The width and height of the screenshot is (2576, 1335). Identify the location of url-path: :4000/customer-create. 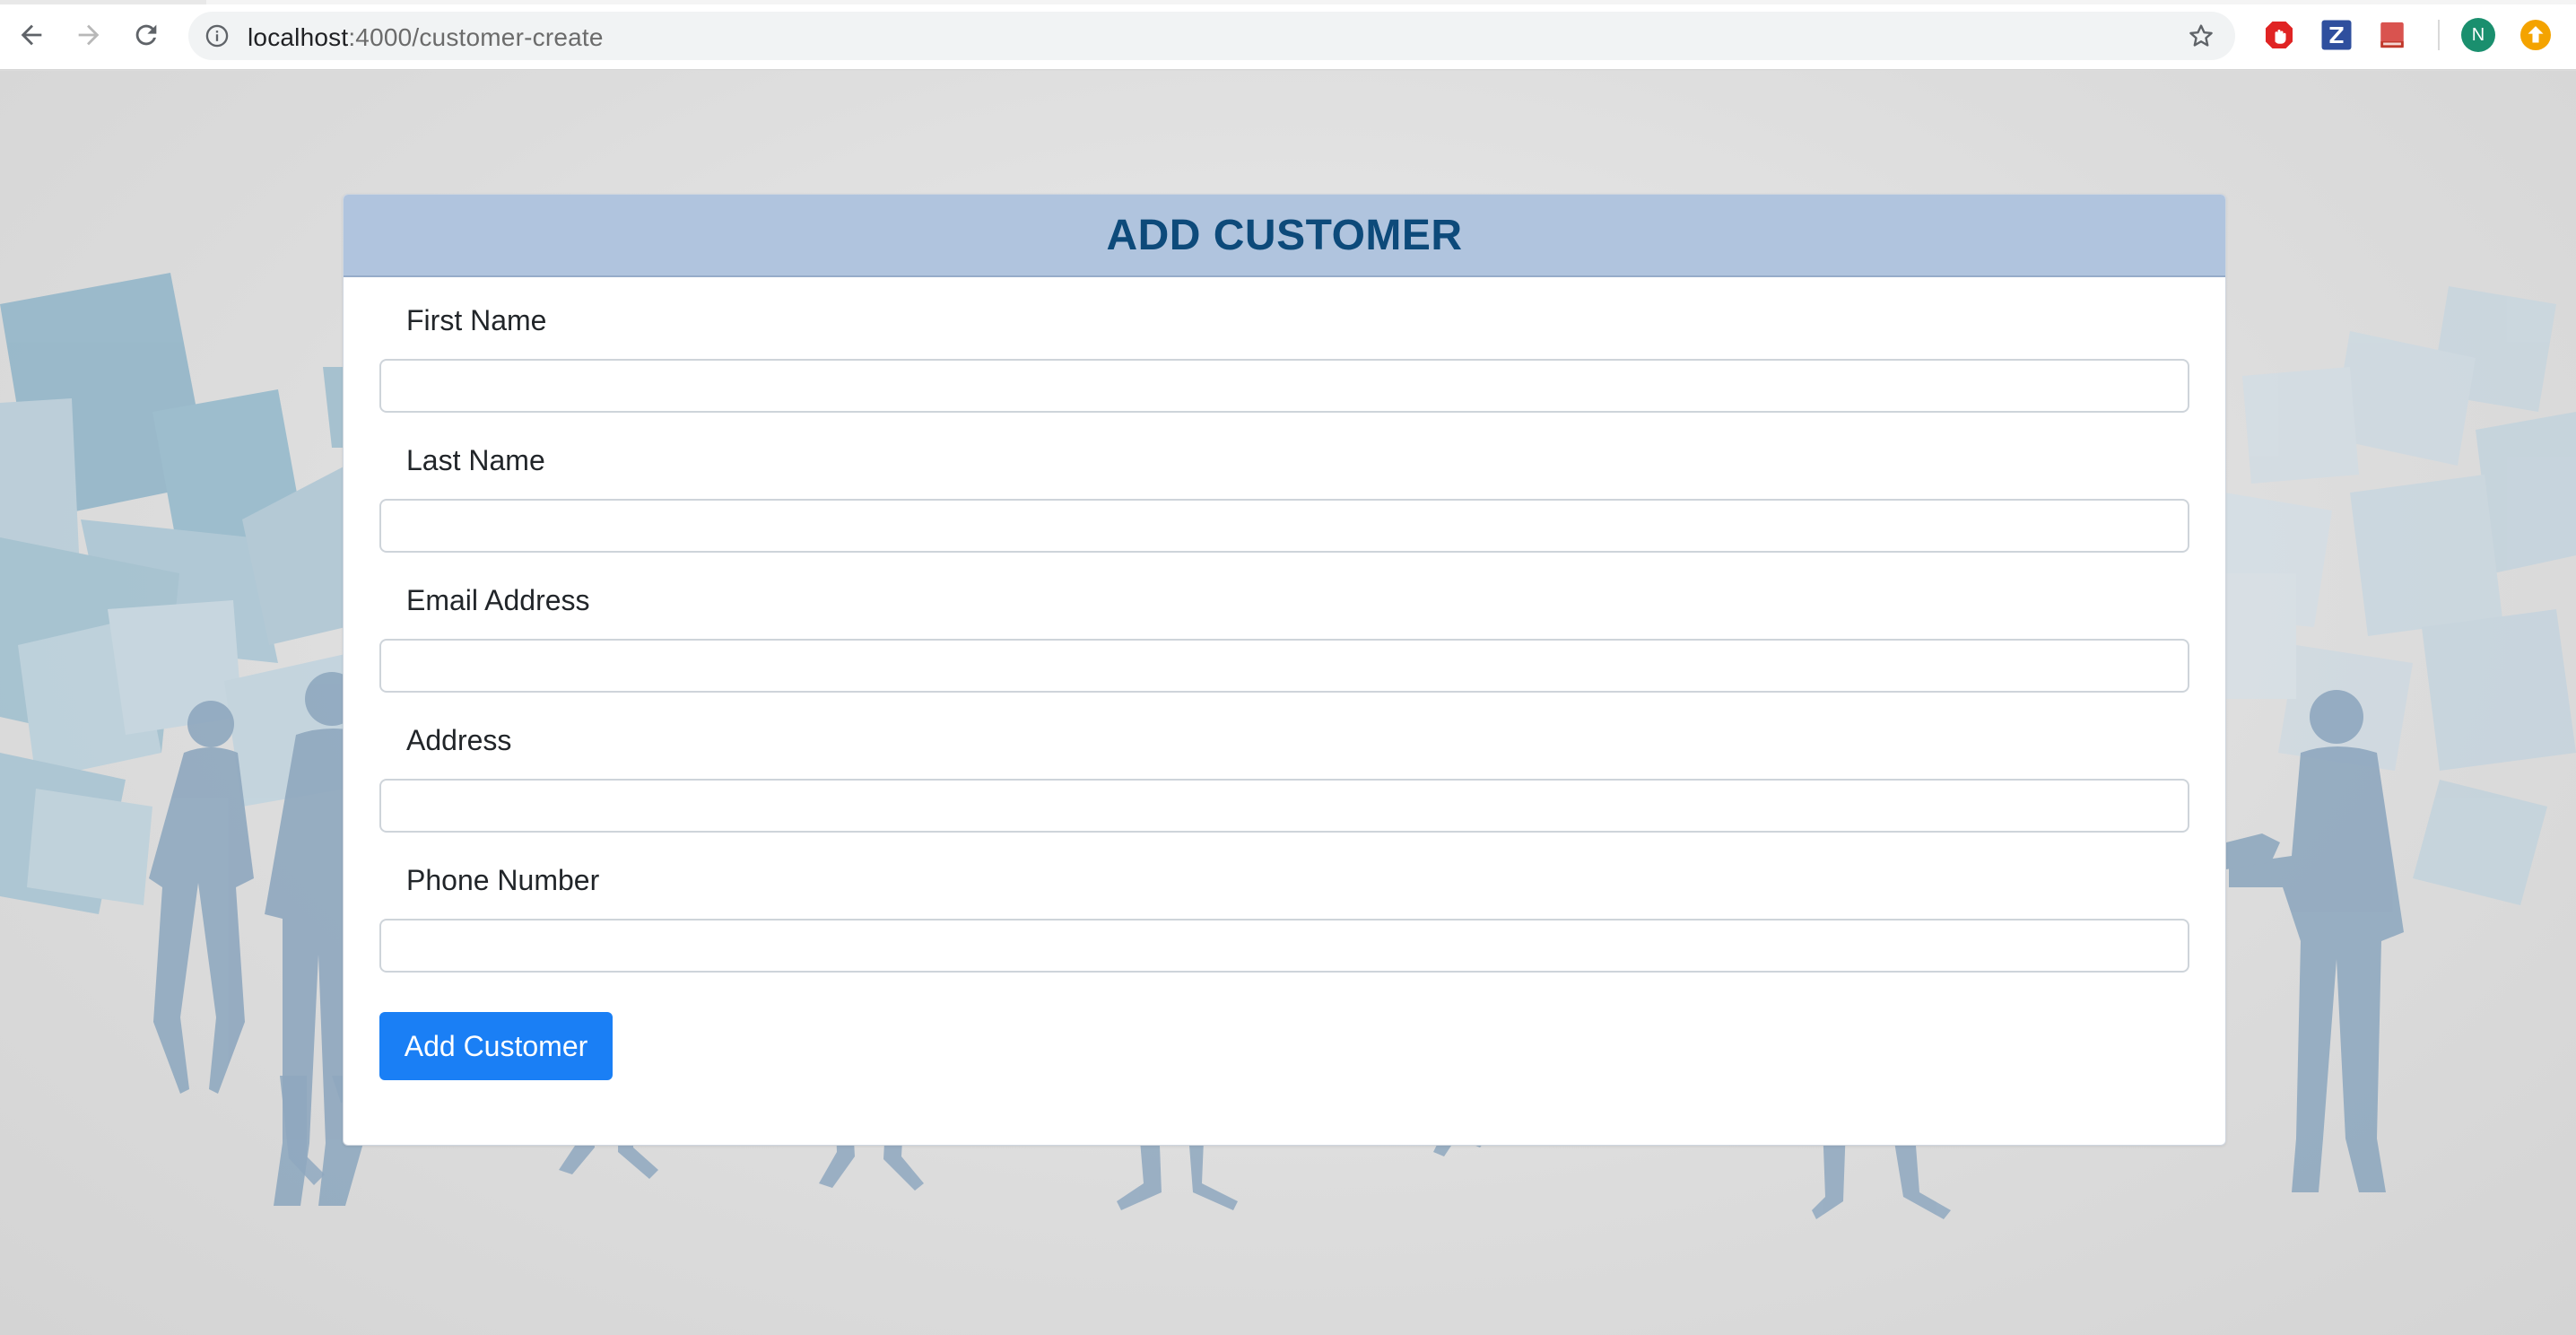
(476, 37).